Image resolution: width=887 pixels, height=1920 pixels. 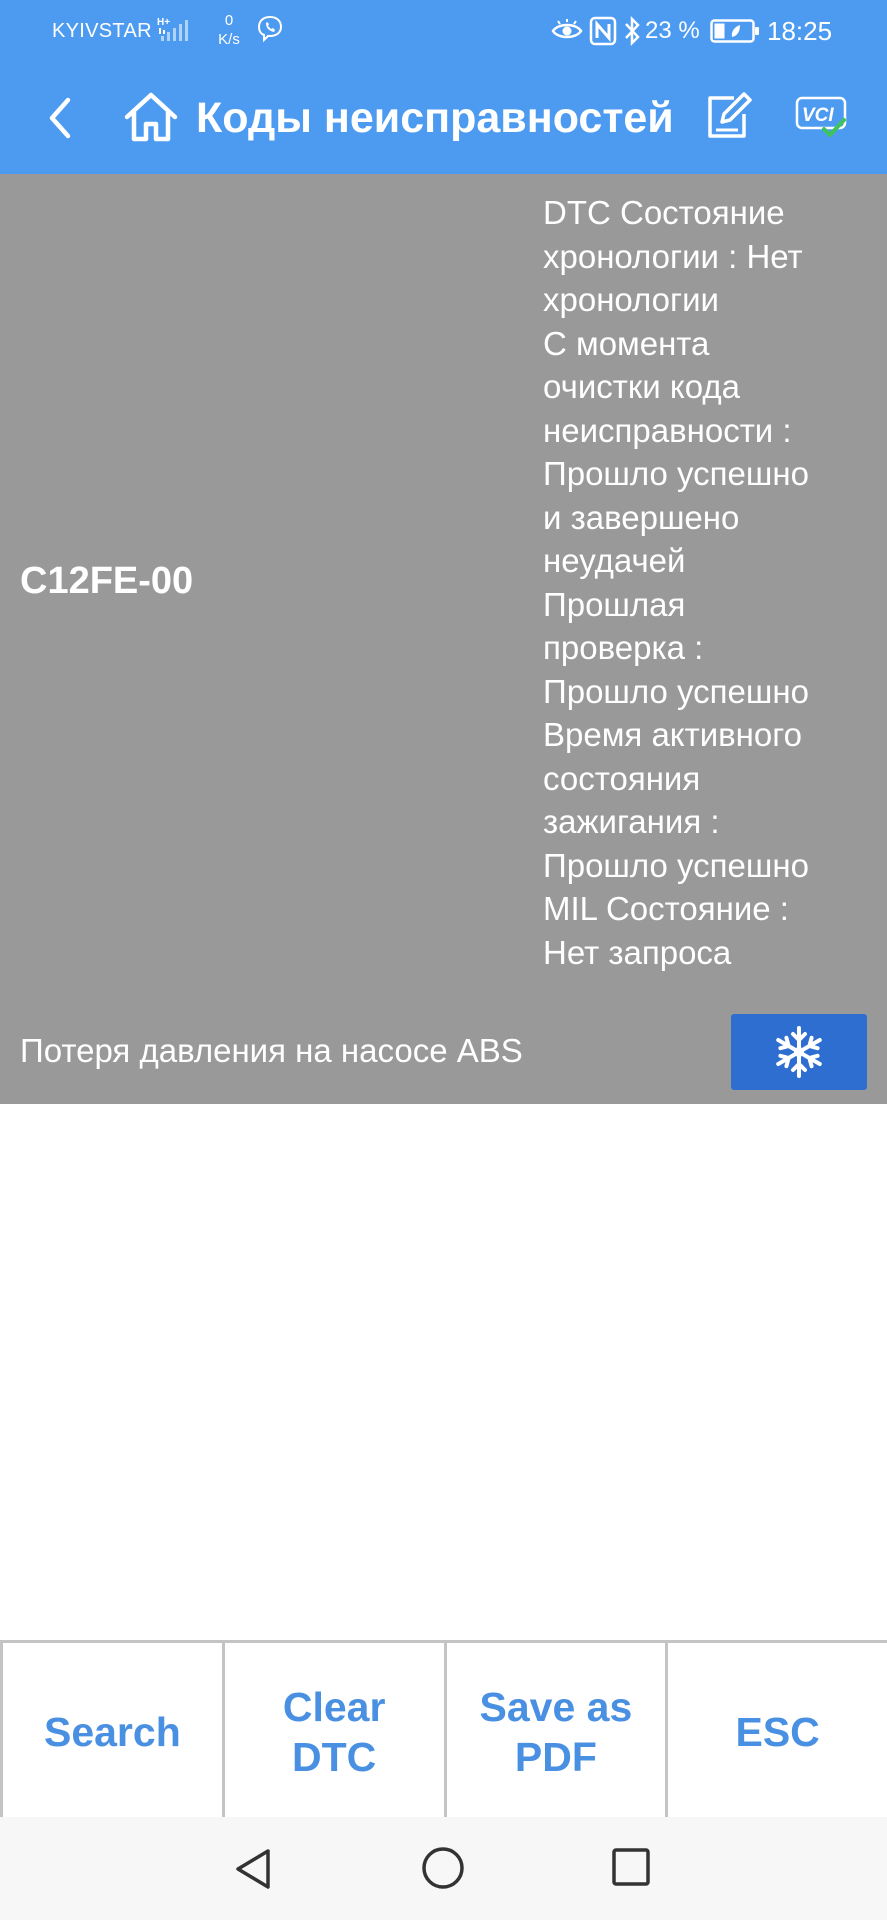 I want to click on battery-percent: 23 %, so click(x=672, y=30).